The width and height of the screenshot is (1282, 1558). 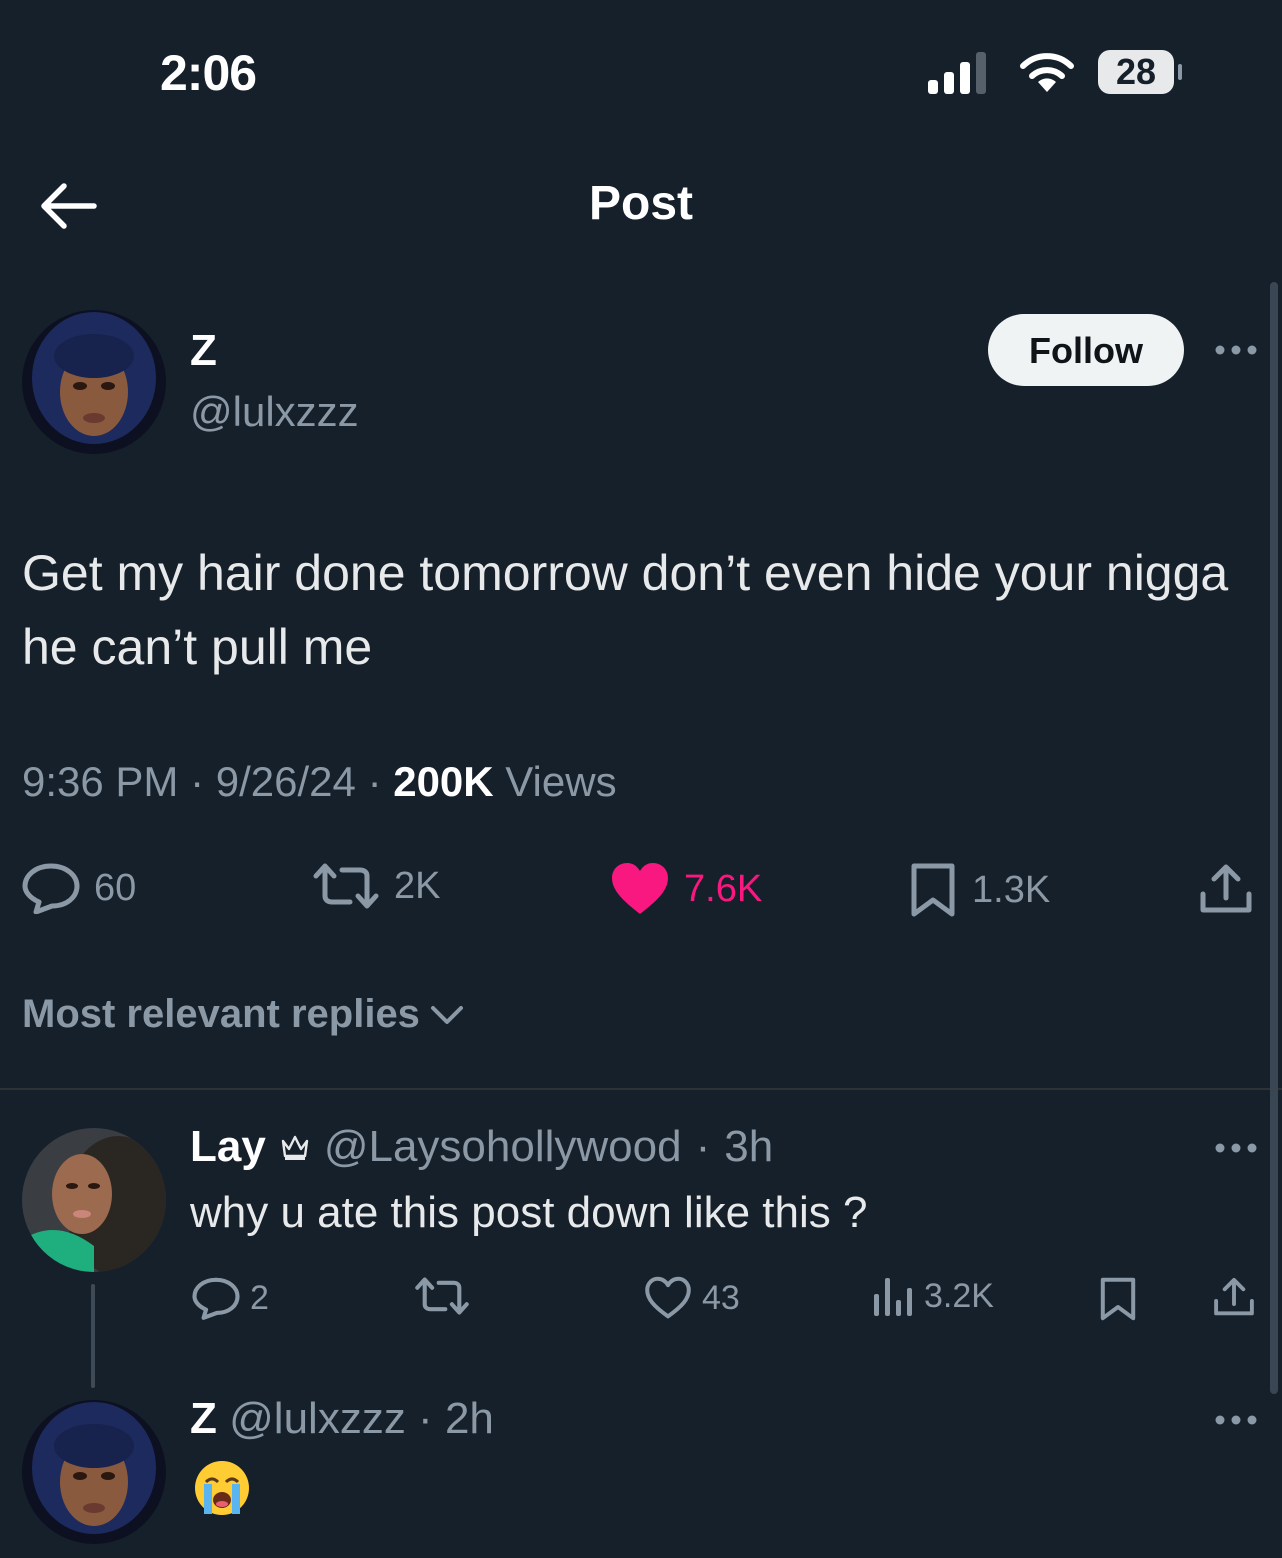 What do you see at coordinates (721, 1297) in the screenshot?
I see `like-count: 43` at bounding box center [721, 1297].